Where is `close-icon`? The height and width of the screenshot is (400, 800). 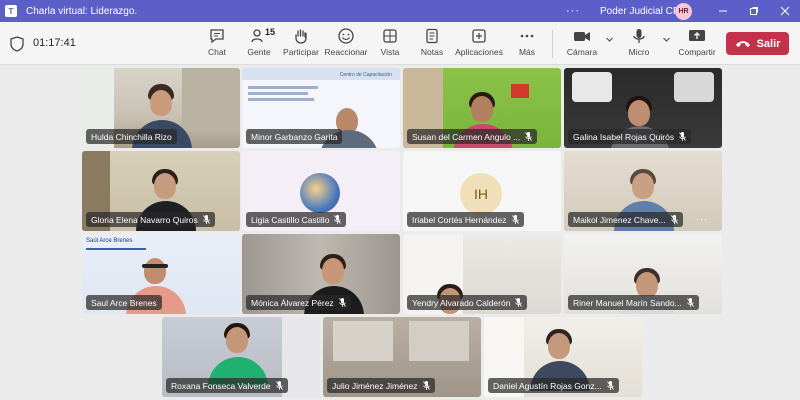 close-icon is located at coordinates (785, 11).